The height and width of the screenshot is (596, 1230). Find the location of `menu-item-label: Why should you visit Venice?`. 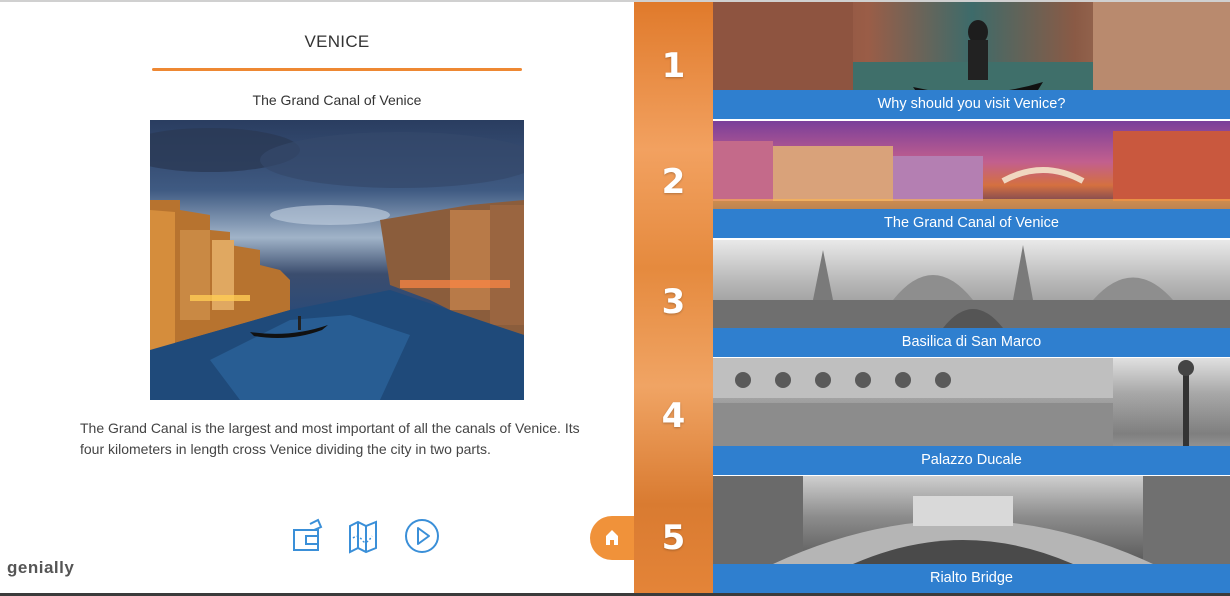

menu-item-label: Why should you visit Venice? is located at coordinates (971, 104).